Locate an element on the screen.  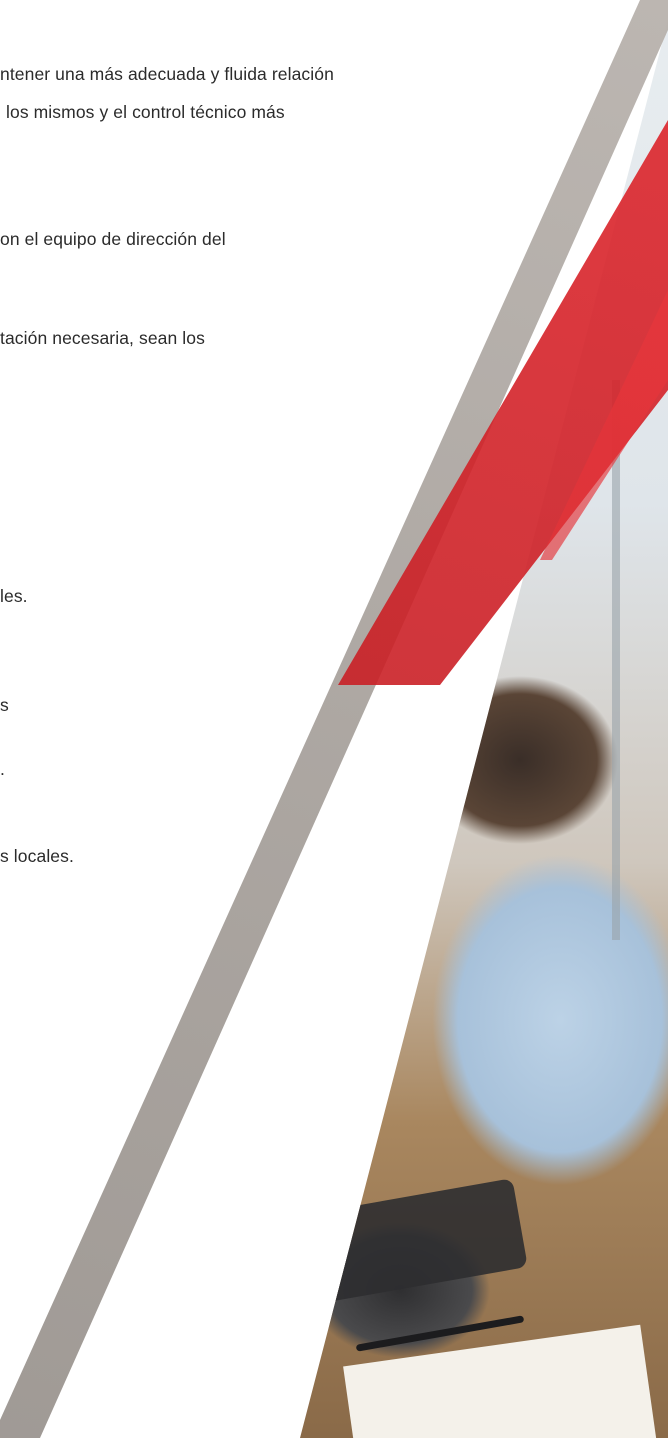
photo-paper is located at coordinates (335, 1145).